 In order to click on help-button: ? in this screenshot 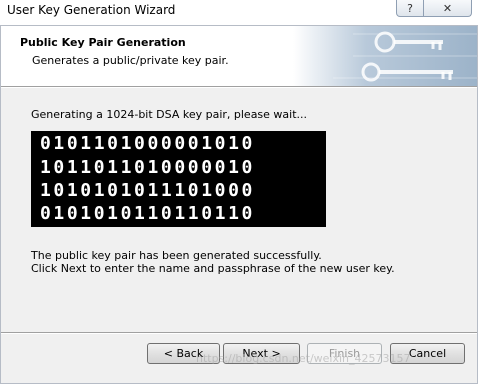, I will do `click(410, 8)`.